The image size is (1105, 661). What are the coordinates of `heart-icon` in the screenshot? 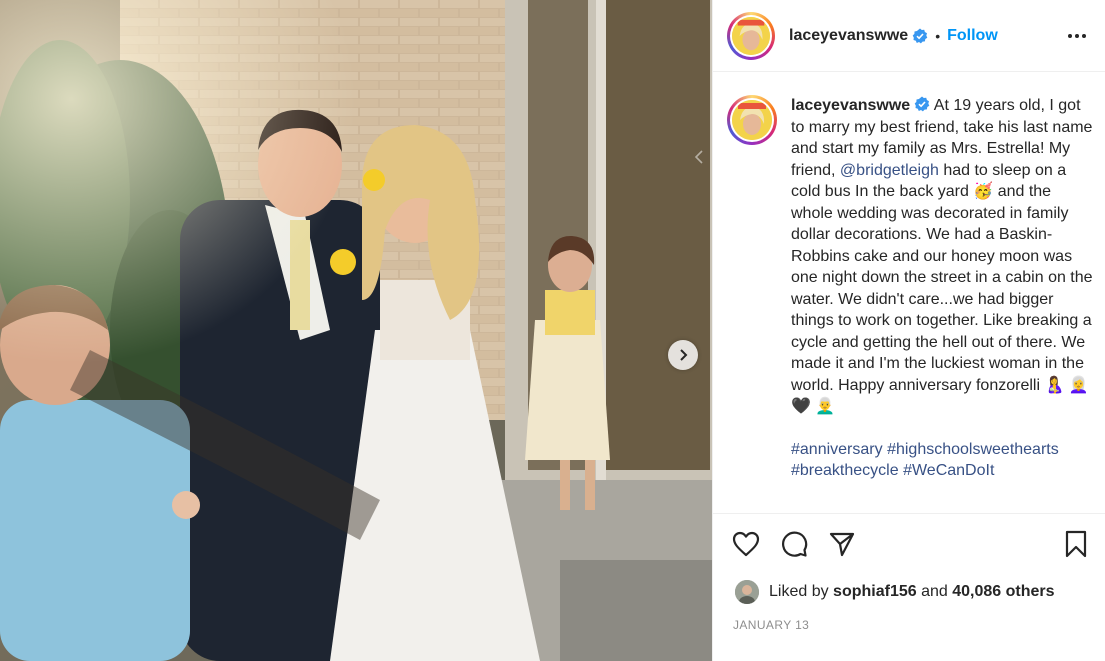 It's located at (746, 544).